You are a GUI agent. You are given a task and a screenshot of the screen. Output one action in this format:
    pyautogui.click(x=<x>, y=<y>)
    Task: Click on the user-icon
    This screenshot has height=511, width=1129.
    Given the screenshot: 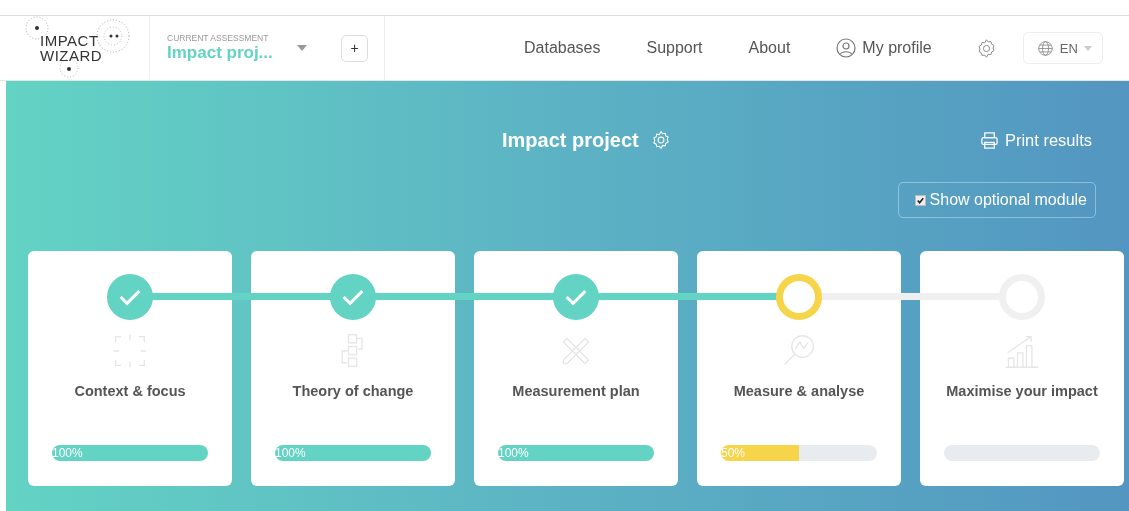 What is the action you would take?
    pyautogui.click(x=846, y=48)
    